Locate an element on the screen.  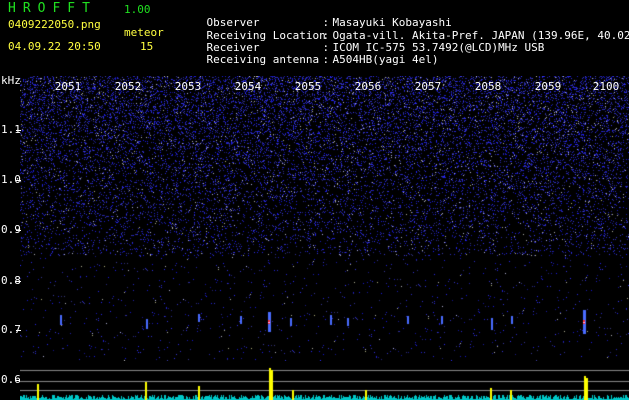
time-label: 2053 is located at coordinates (188, 86).